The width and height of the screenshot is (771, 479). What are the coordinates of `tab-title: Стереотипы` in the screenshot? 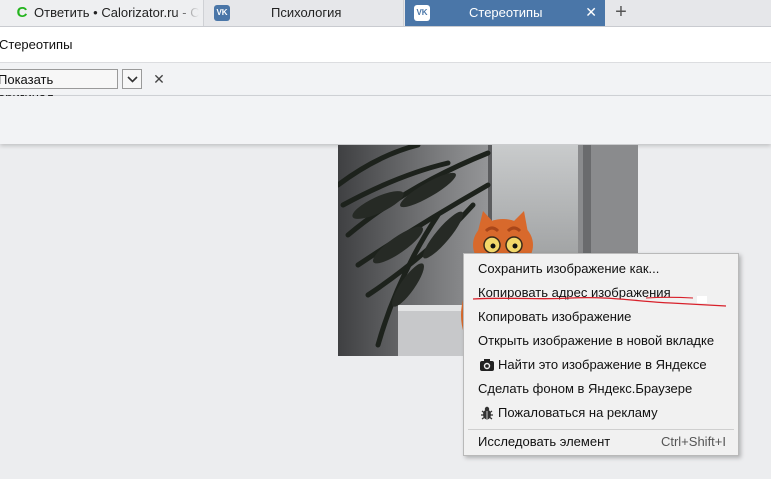 It's located at (506, 12).